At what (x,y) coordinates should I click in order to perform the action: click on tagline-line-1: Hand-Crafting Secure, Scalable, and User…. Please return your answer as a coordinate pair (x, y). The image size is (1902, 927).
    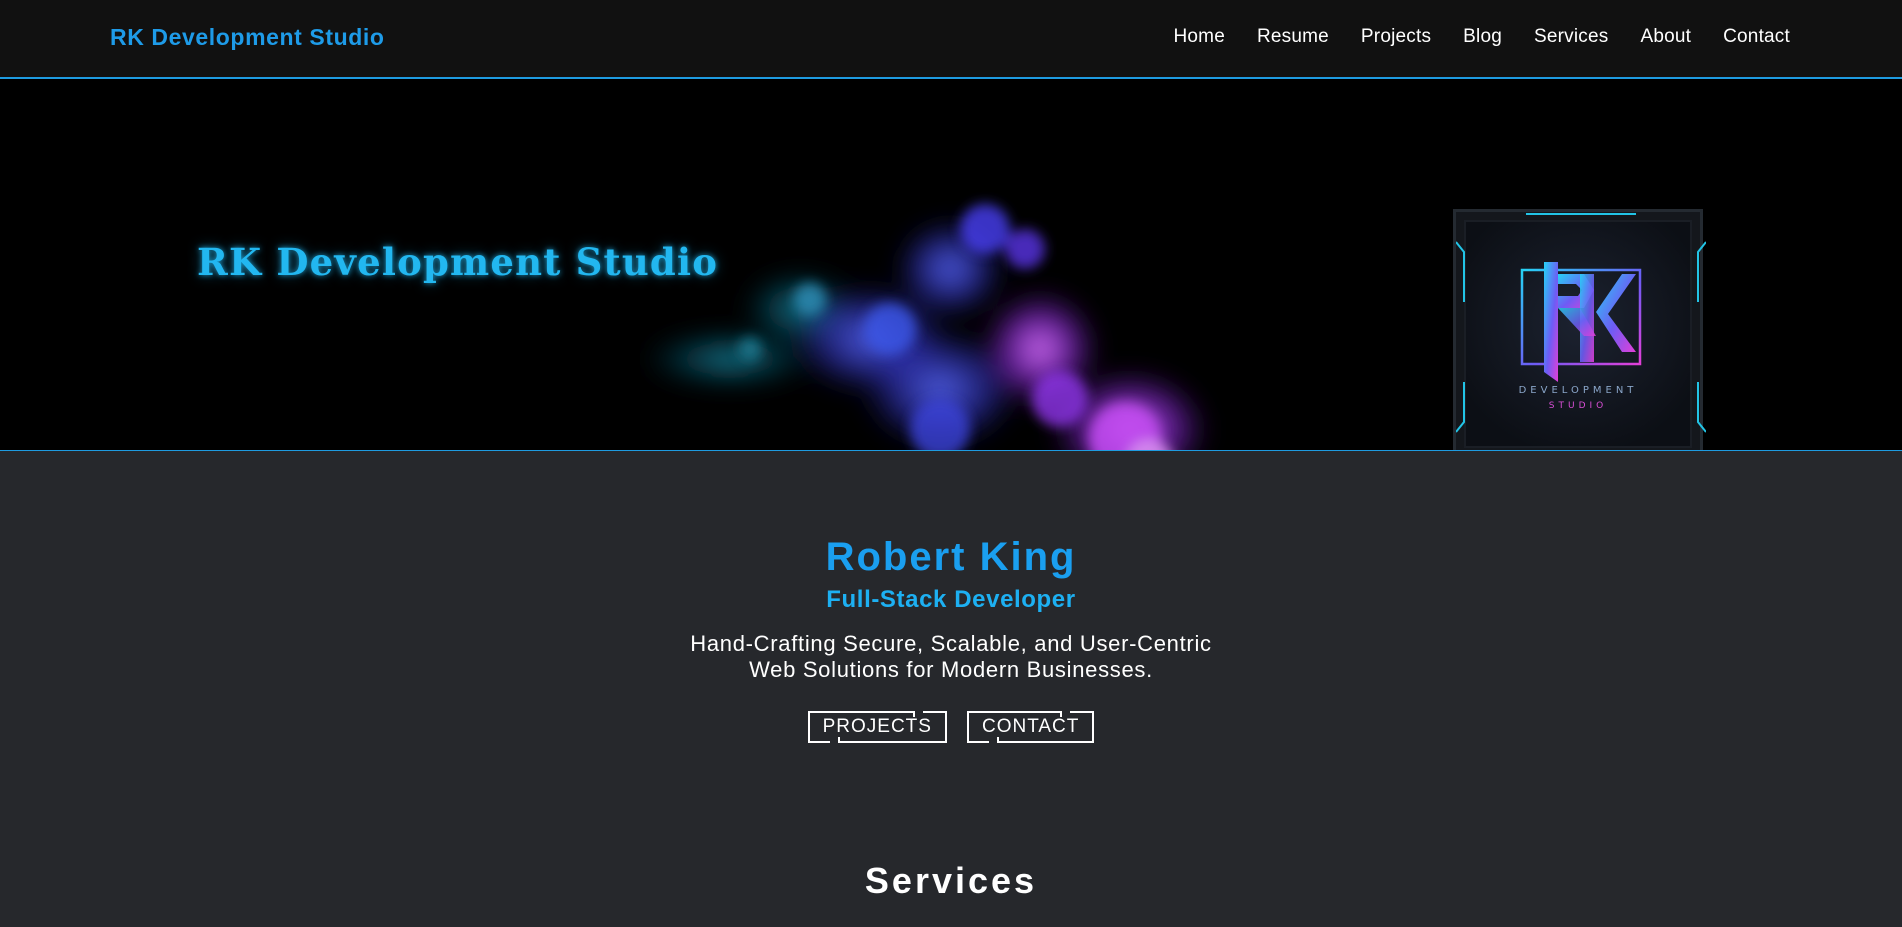
    Looking at the image, I should click on (951, 643).